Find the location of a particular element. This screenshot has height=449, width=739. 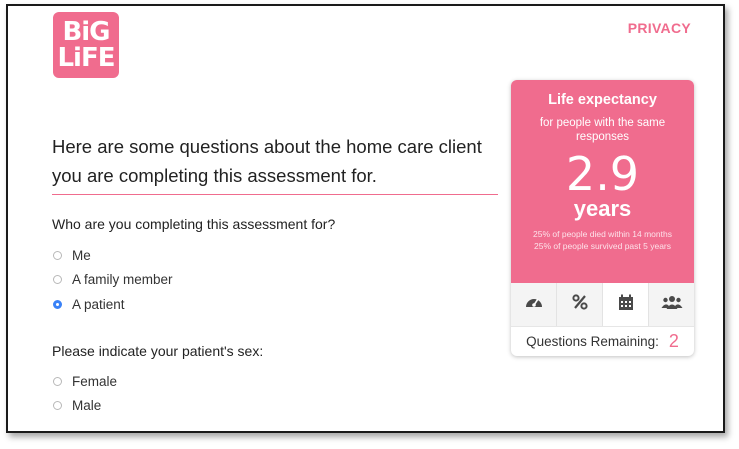

option-family-member: A family member is located at coordinates (113, 279).